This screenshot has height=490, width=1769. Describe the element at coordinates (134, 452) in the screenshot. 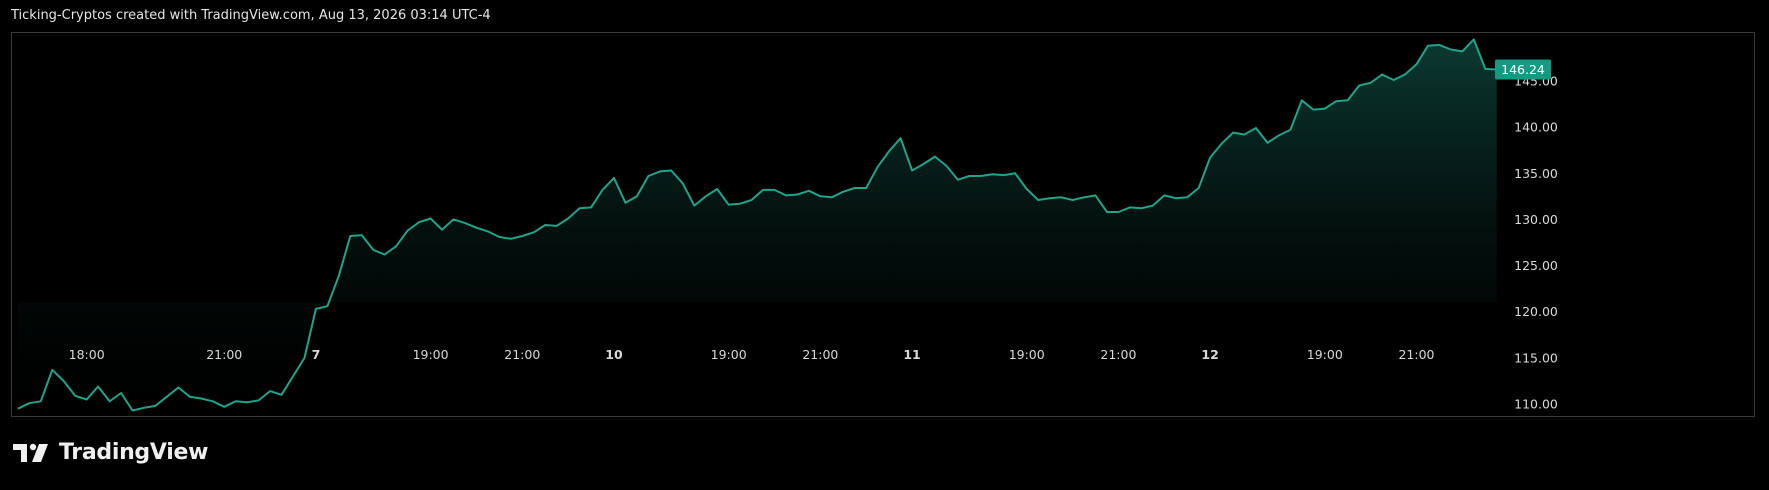

I see `brand-name: TradingView` at that location.